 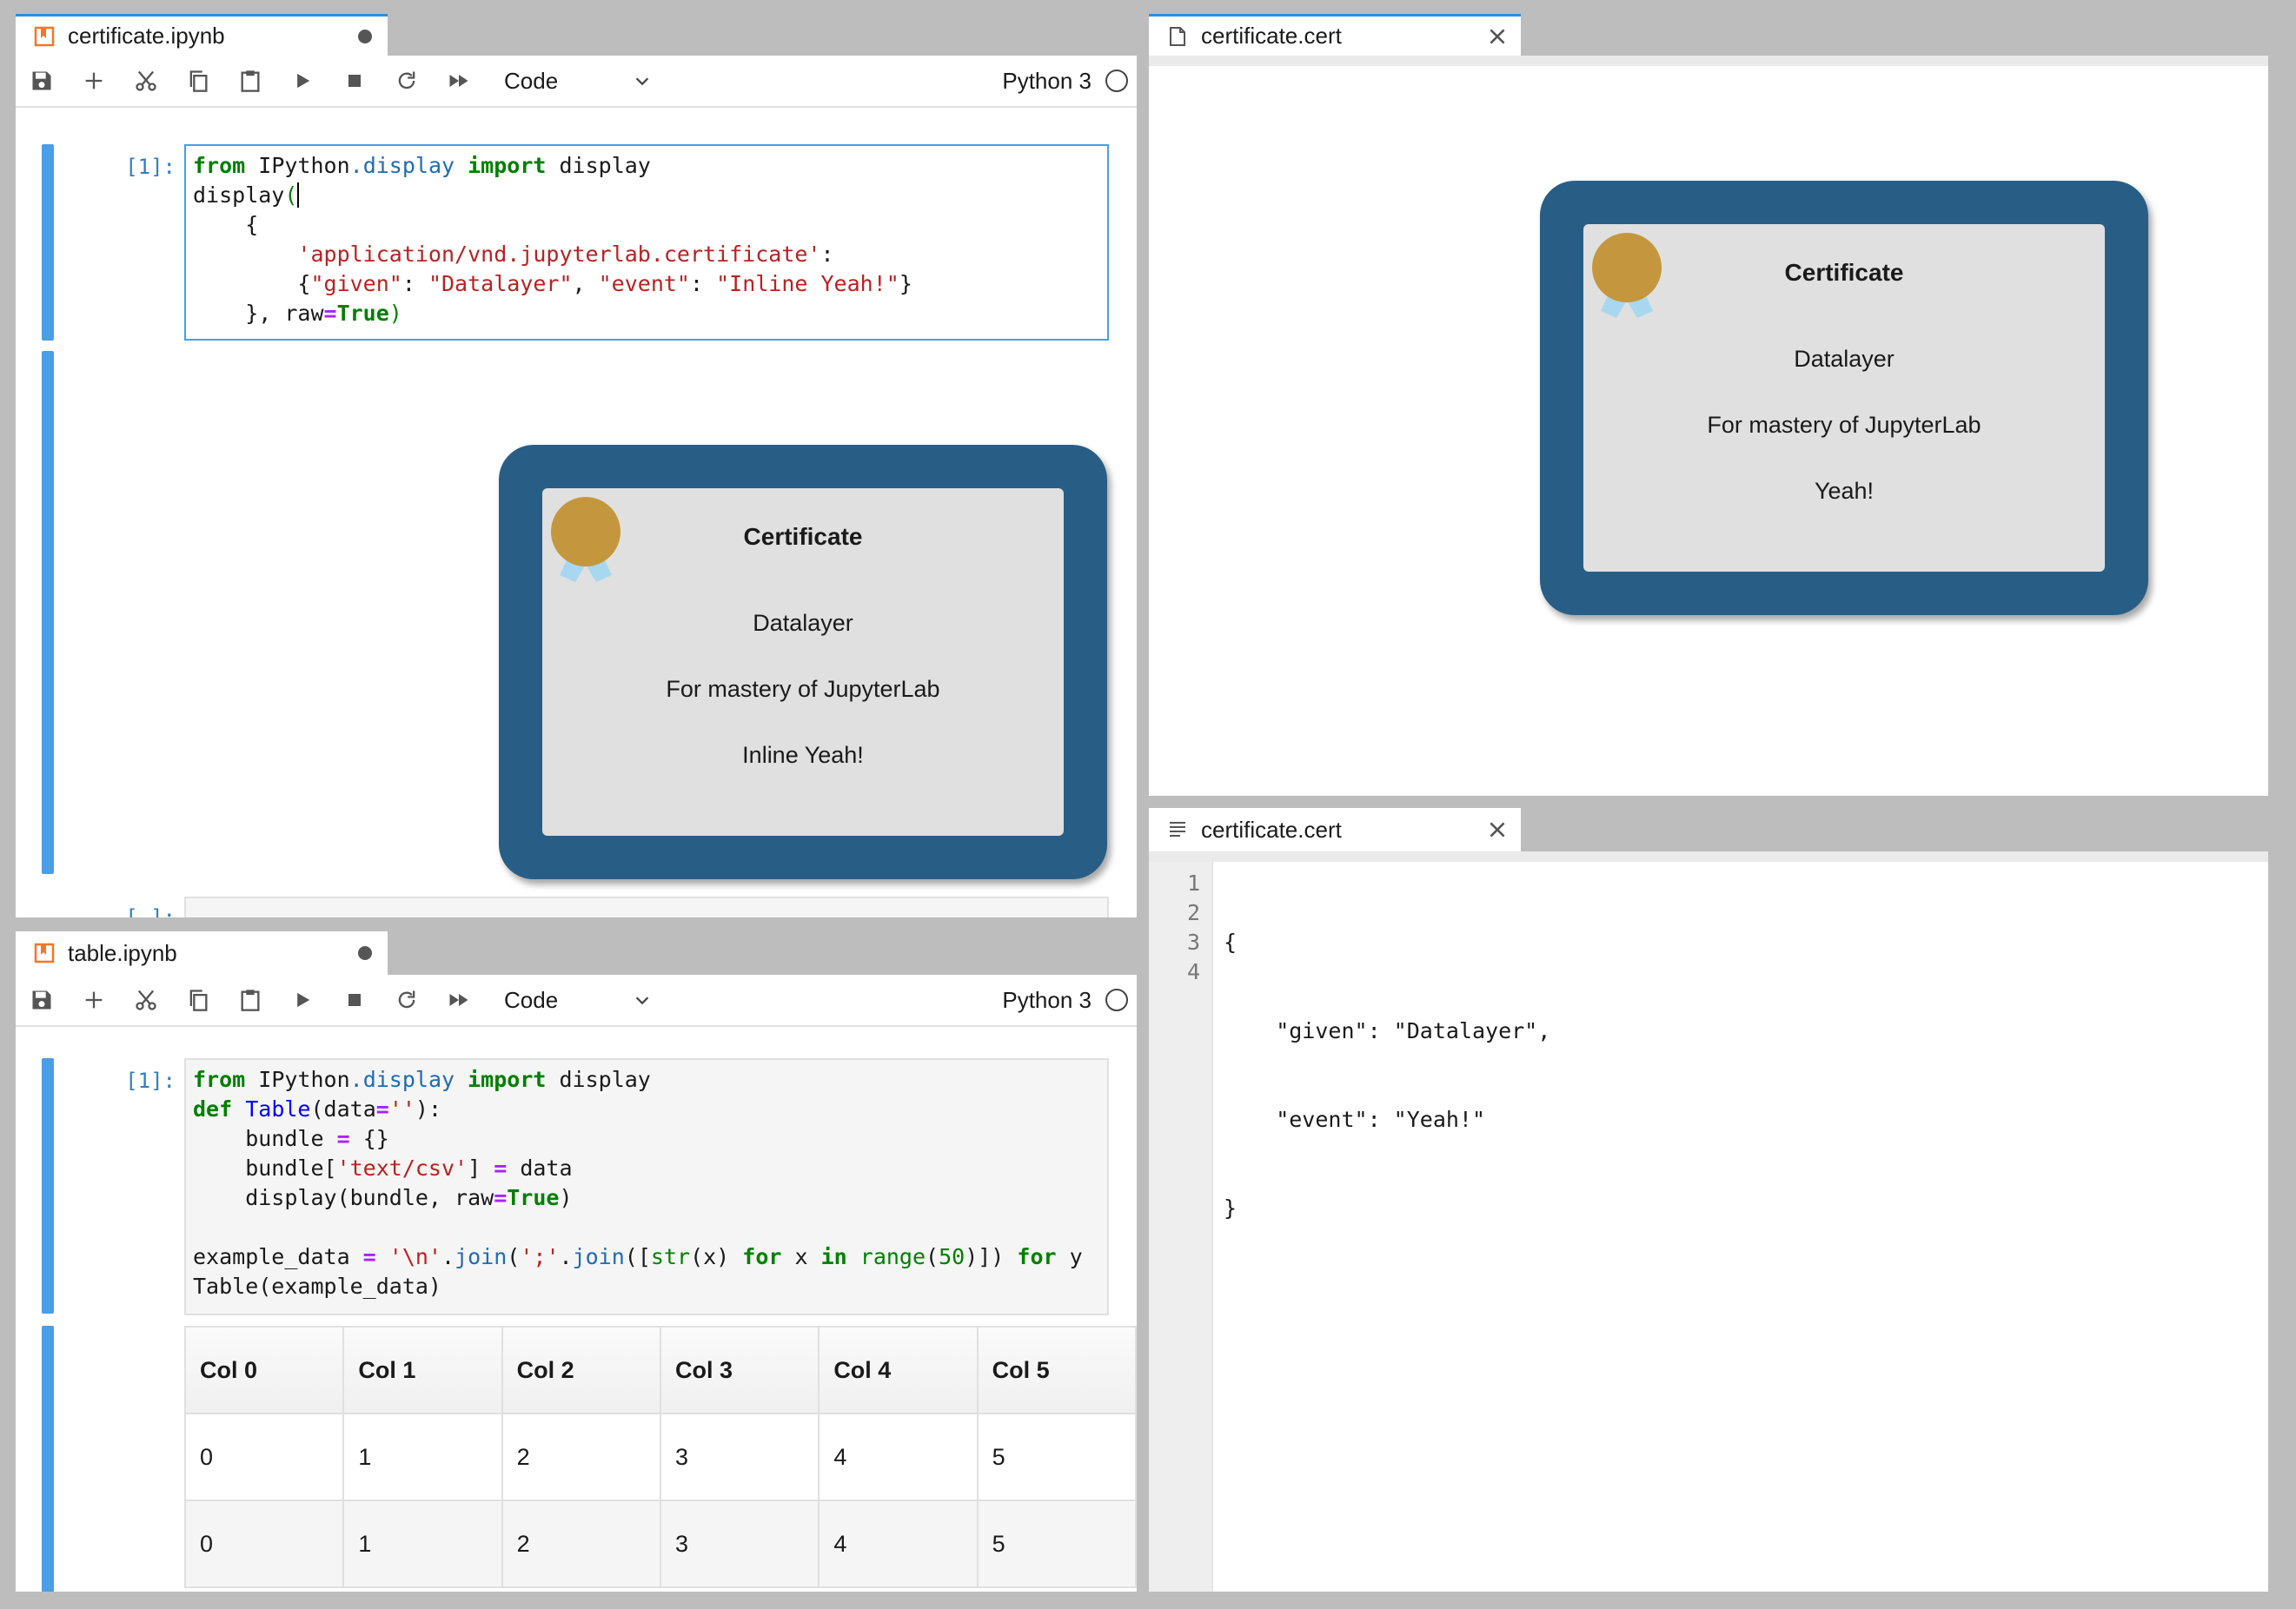 I want to click on tab-certificate-notebook: certificate.ipynb, so click(x=202, y=35).